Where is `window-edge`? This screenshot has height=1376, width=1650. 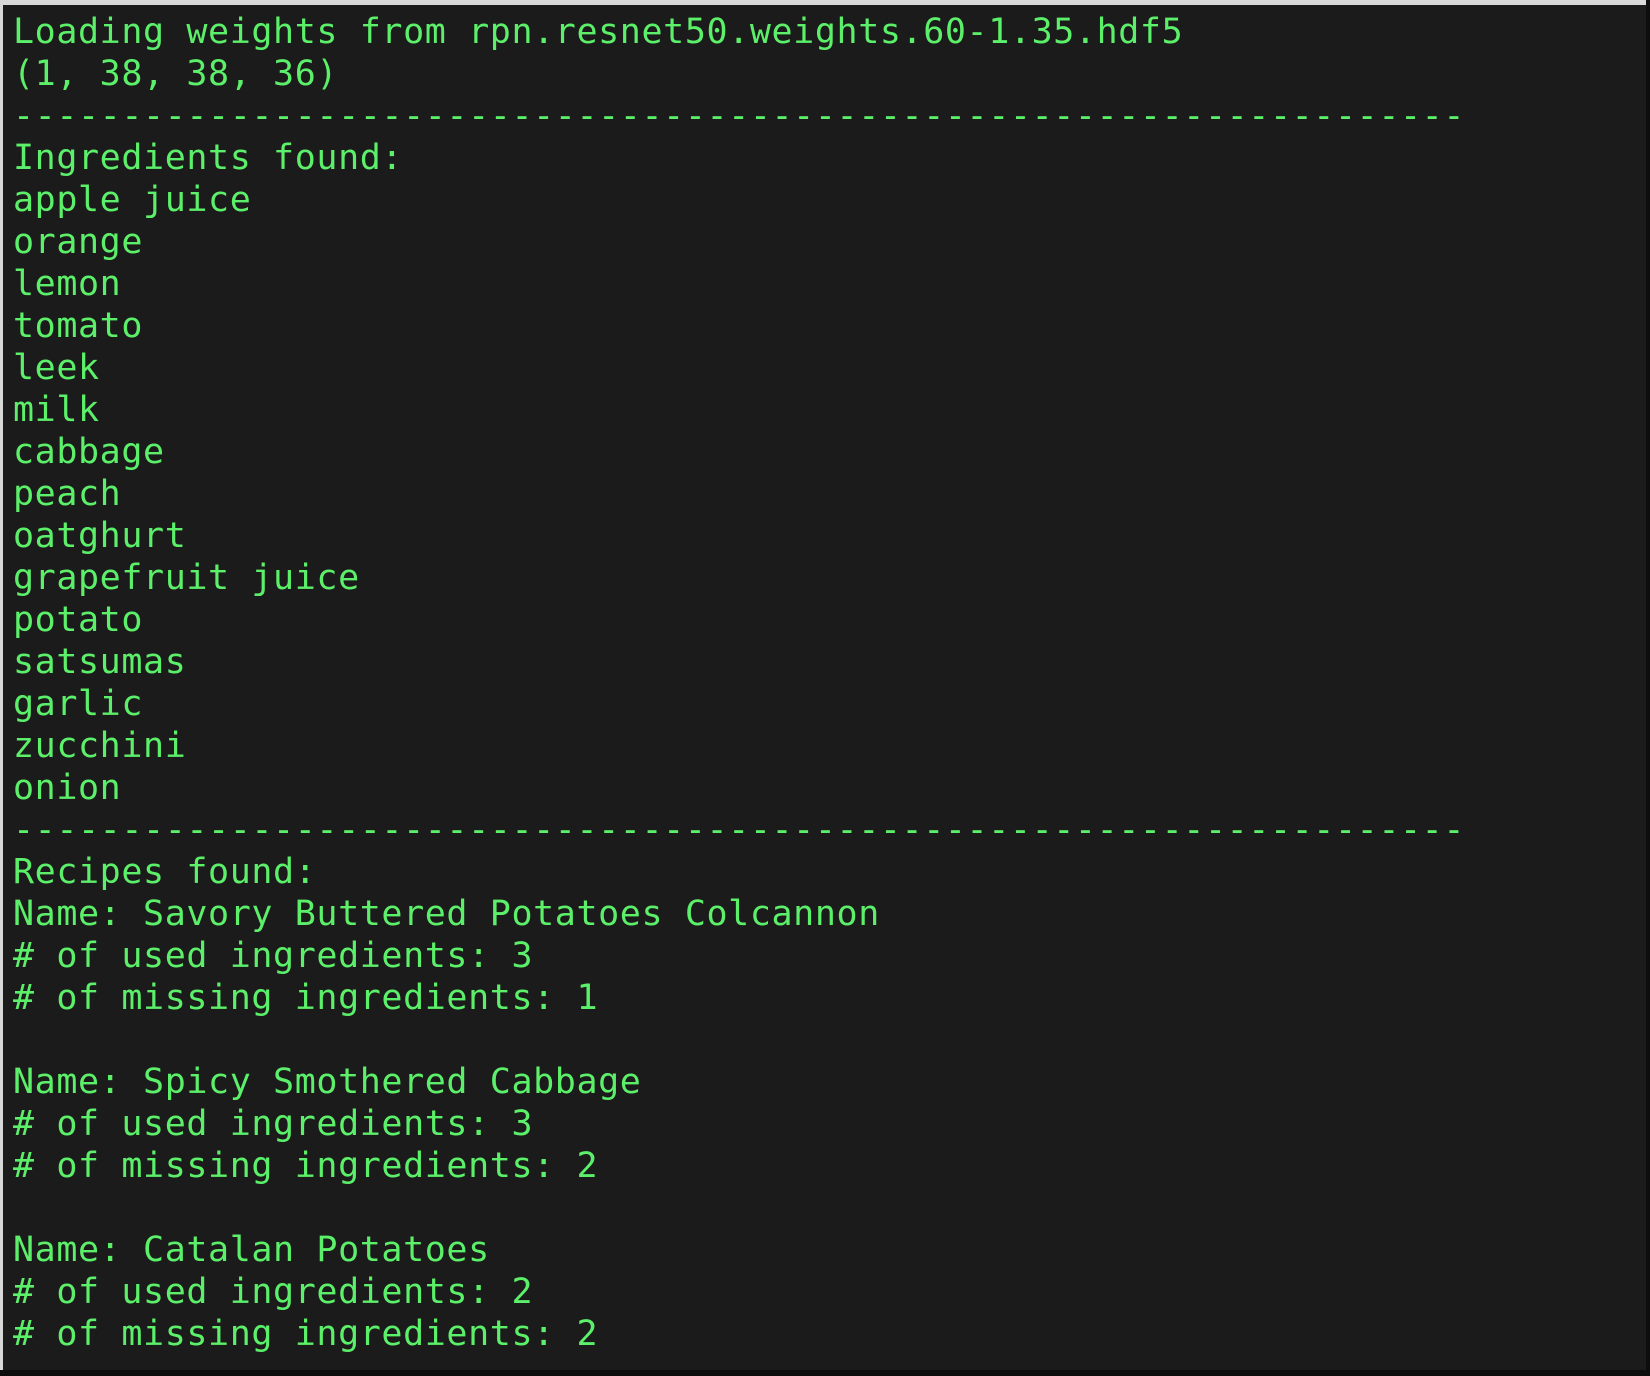
window-edge is located at coordinates (1648, 688).